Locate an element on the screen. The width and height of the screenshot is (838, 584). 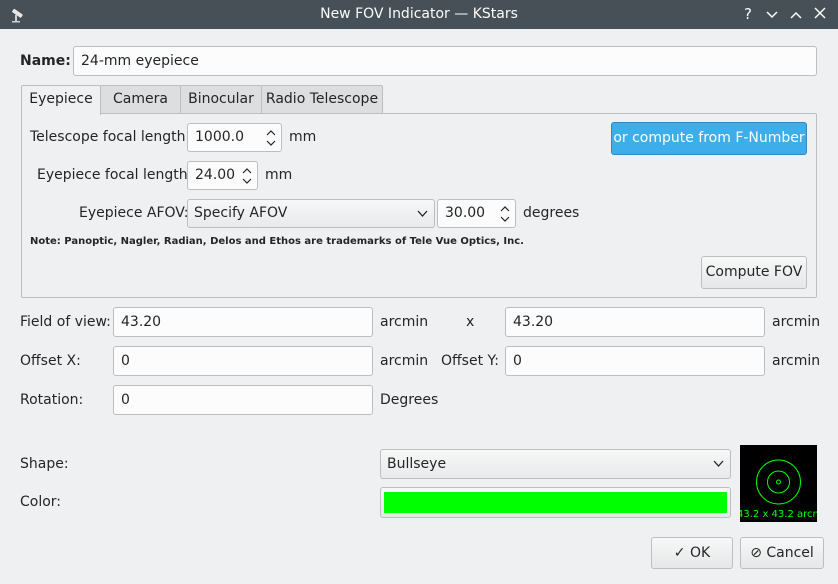
afov-select: Specify AFOV is located at coordinates (311, 213).